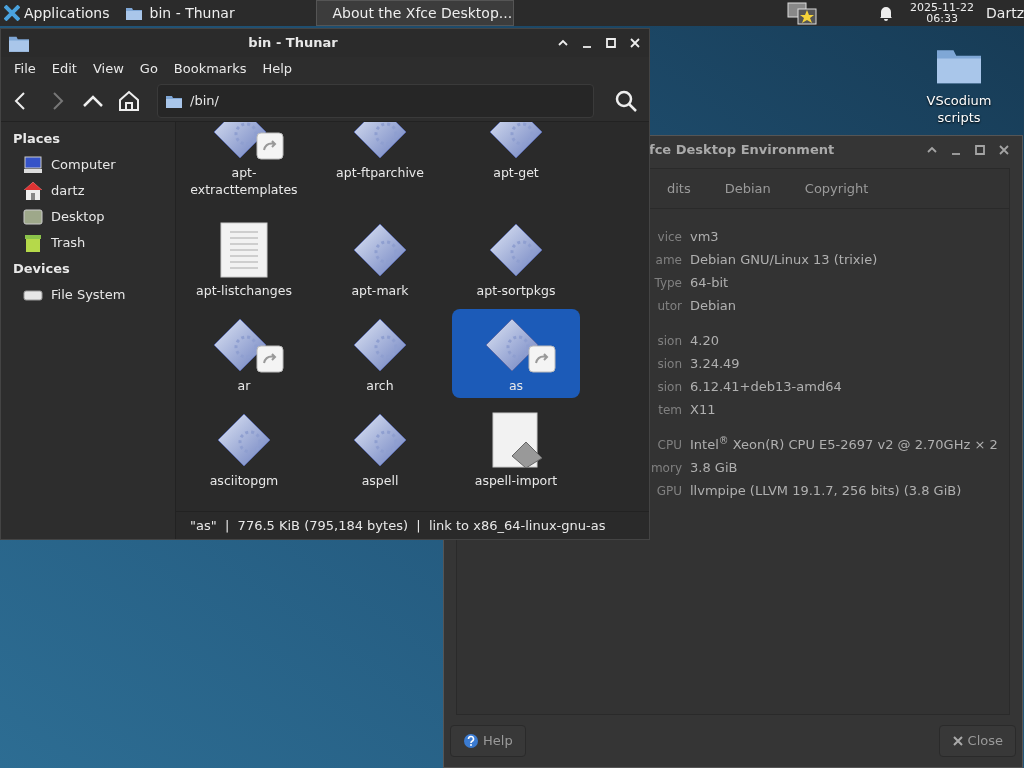  I want to click on info-value: Debian, so click(713, 305).